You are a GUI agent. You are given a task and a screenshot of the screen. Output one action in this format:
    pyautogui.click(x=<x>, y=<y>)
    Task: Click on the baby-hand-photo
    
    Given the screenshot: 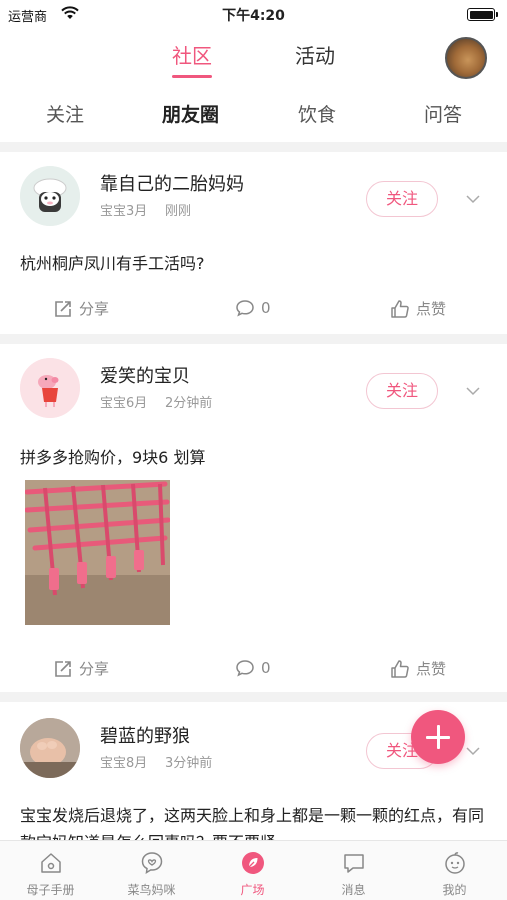 What is the action you would take?
    pyautogui.click(x=50, y=748)
    